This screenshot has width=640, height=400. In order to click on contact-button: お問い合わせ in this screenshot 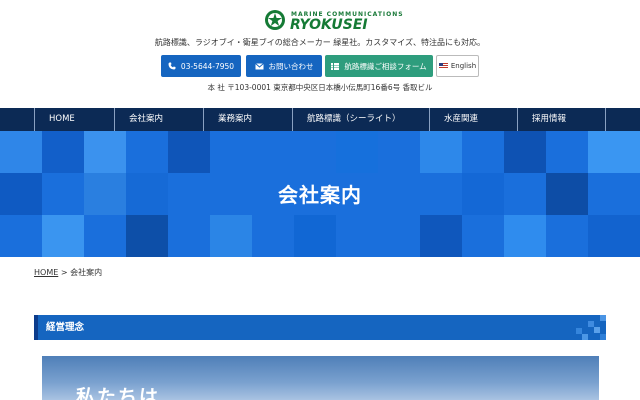, I will do `click(284, 66)`.